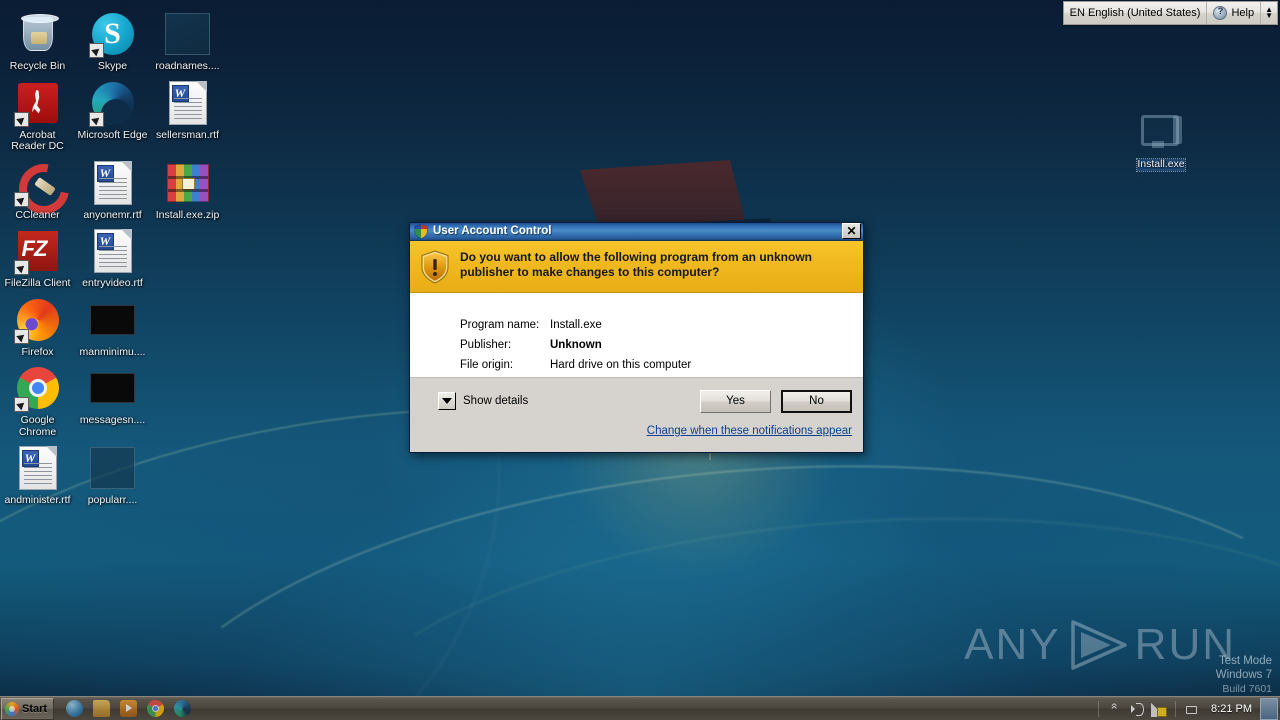  I want to click on desktop-icon-install-exe: Install.exe, so click(1161, 140).